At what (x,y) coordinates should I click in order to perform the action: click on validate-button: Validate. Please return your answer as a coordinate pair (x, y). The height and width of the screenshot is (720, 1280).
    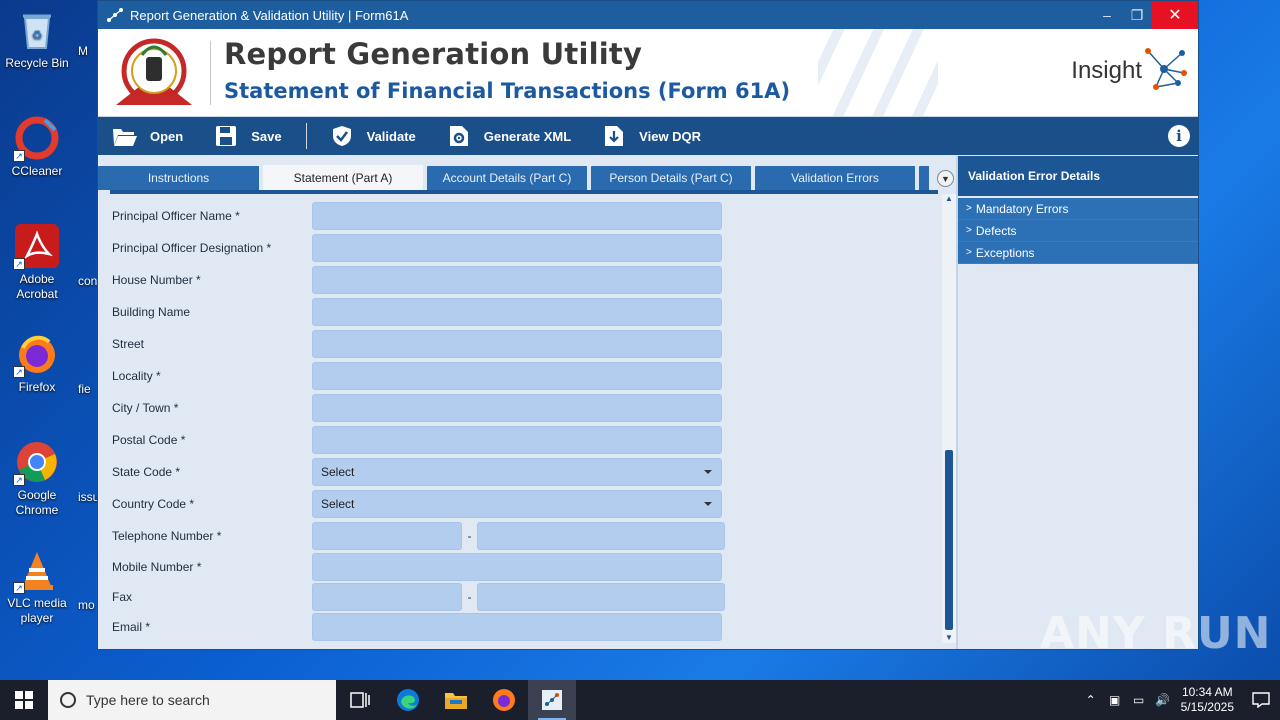
    Looking at the image, I should click on (372, 136).